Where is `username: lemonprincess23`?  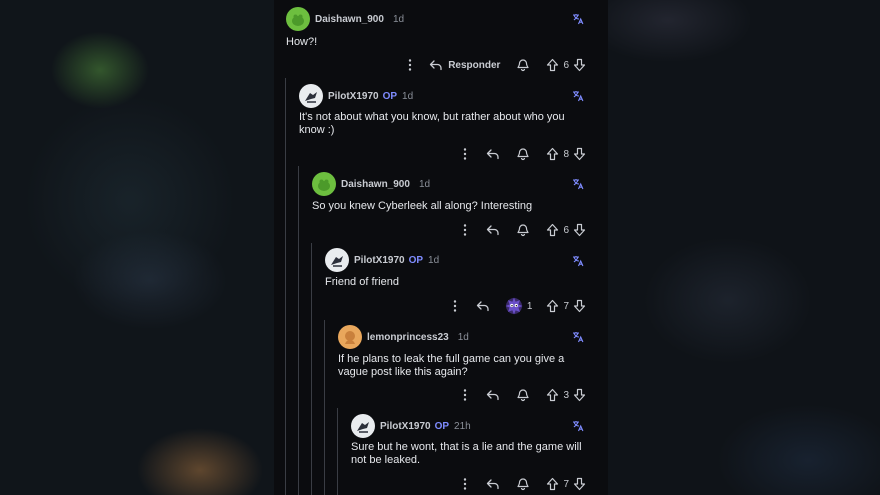 username: lemonprincess23 is located at coordinates (408, 337).